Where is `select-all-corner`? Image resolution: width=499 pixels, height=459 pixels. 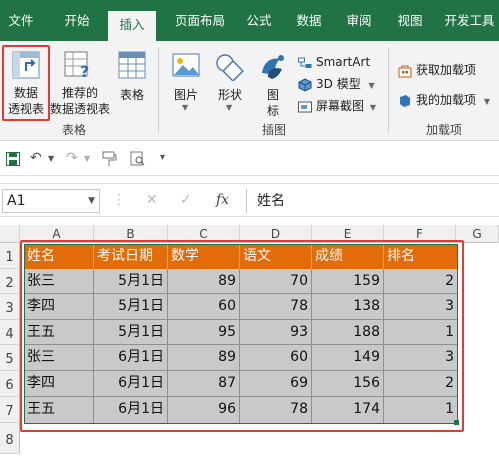 select-all-corner is located at coordinates (10, 234).